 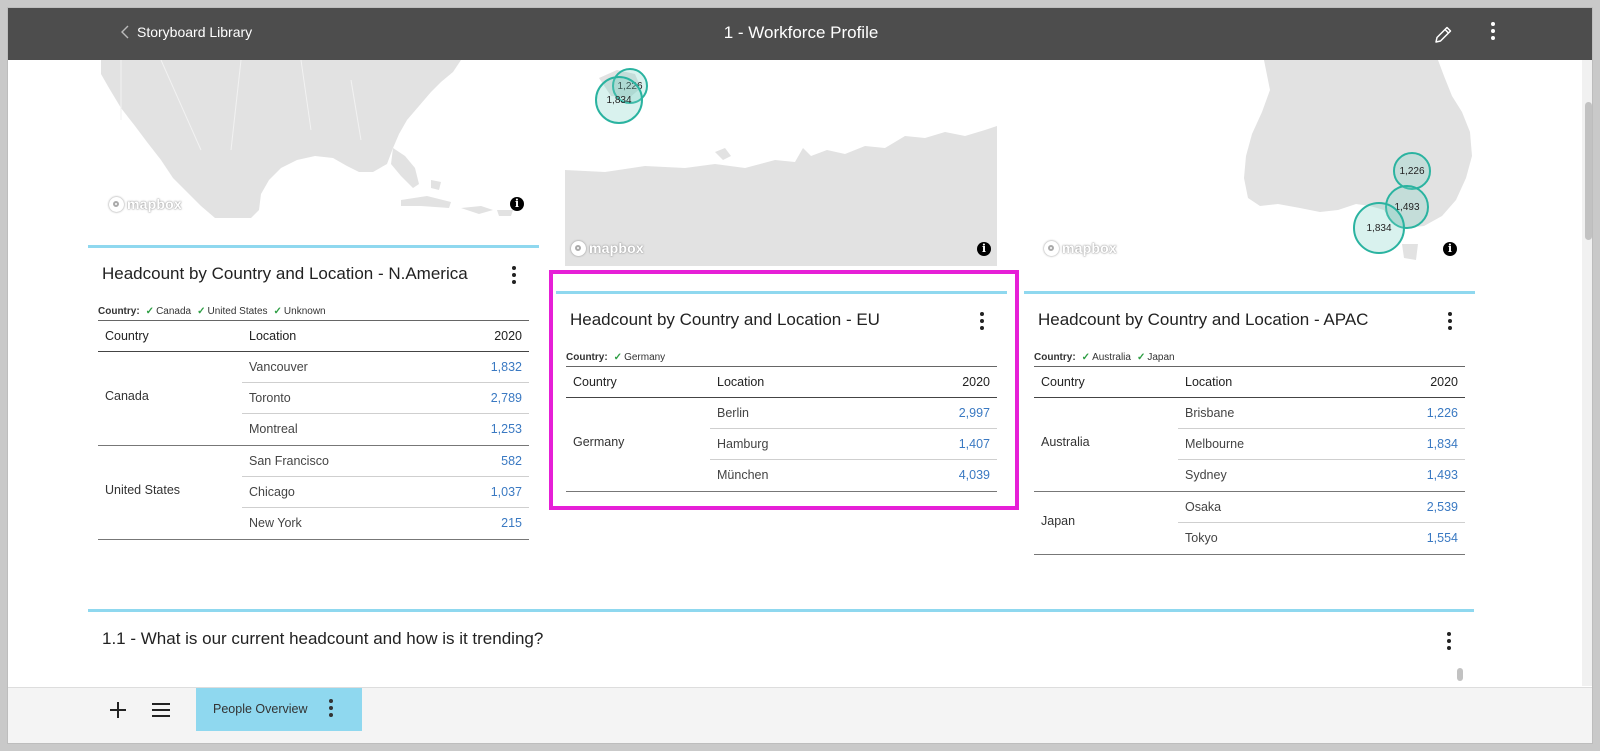 I want to click on country-cell: Australia, so click(x=1065, y=442).